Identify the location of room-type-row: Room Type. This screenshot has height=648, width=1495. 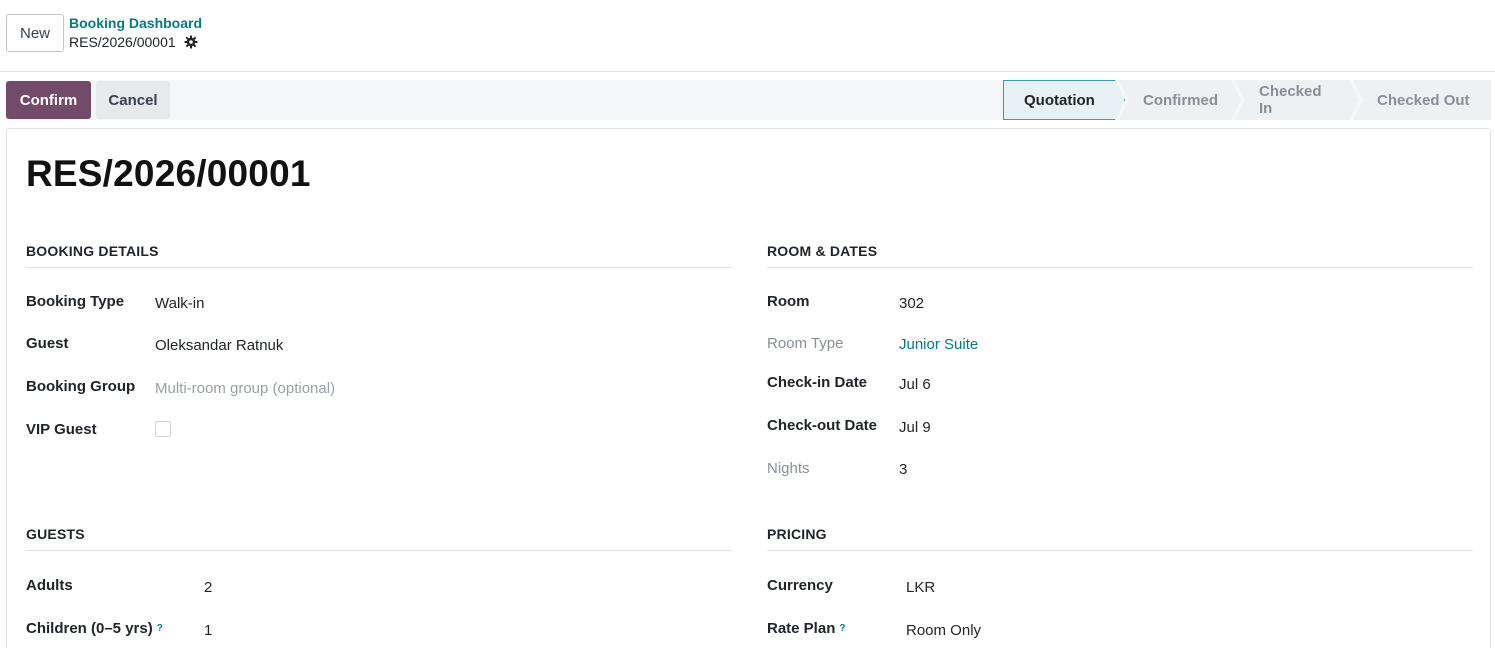
(805, 343).